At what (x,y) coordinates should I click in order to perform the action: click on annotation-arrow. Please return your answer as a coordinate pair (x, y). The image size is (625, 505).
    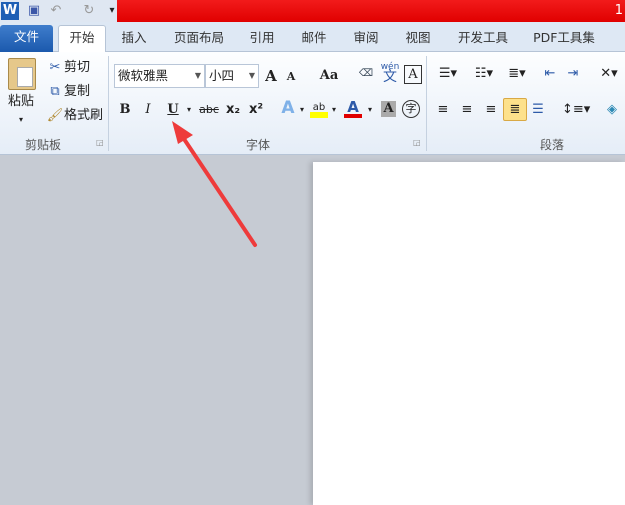
    Looking at the image, I should click on (214, 184).